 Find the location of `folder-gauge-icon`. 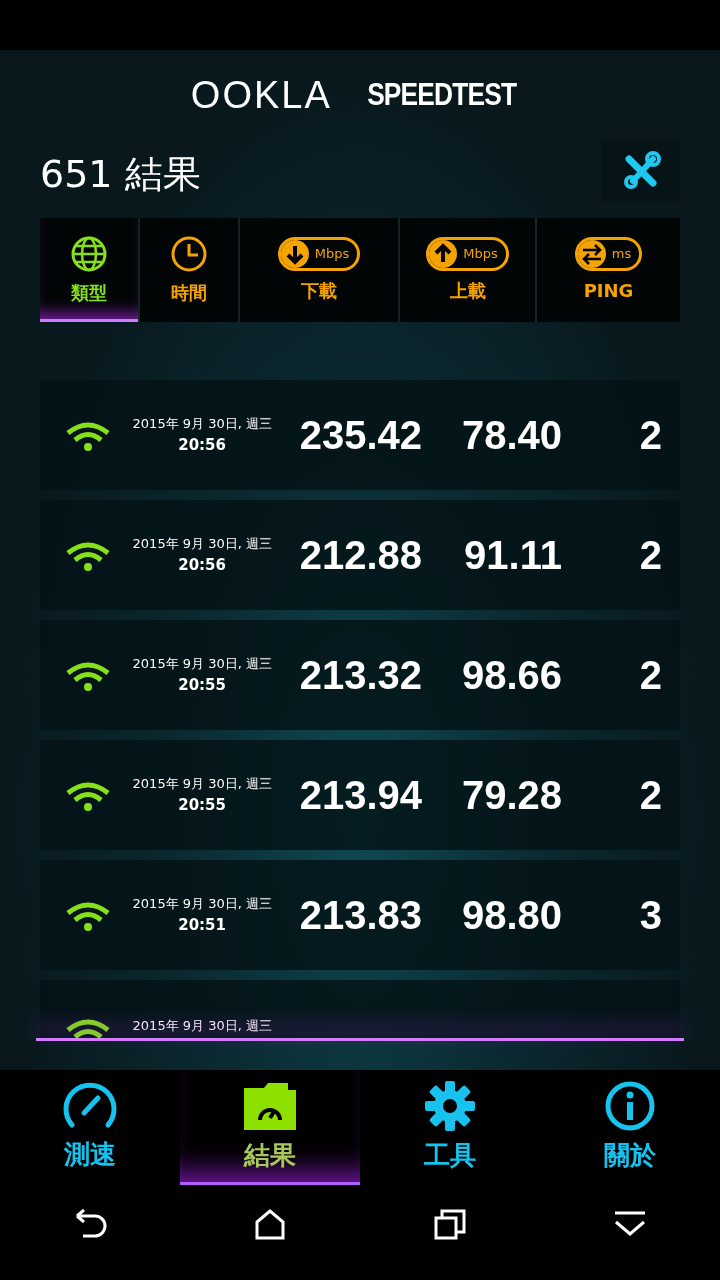

folder-gauge-icon is located at coordinates (270, 1106).